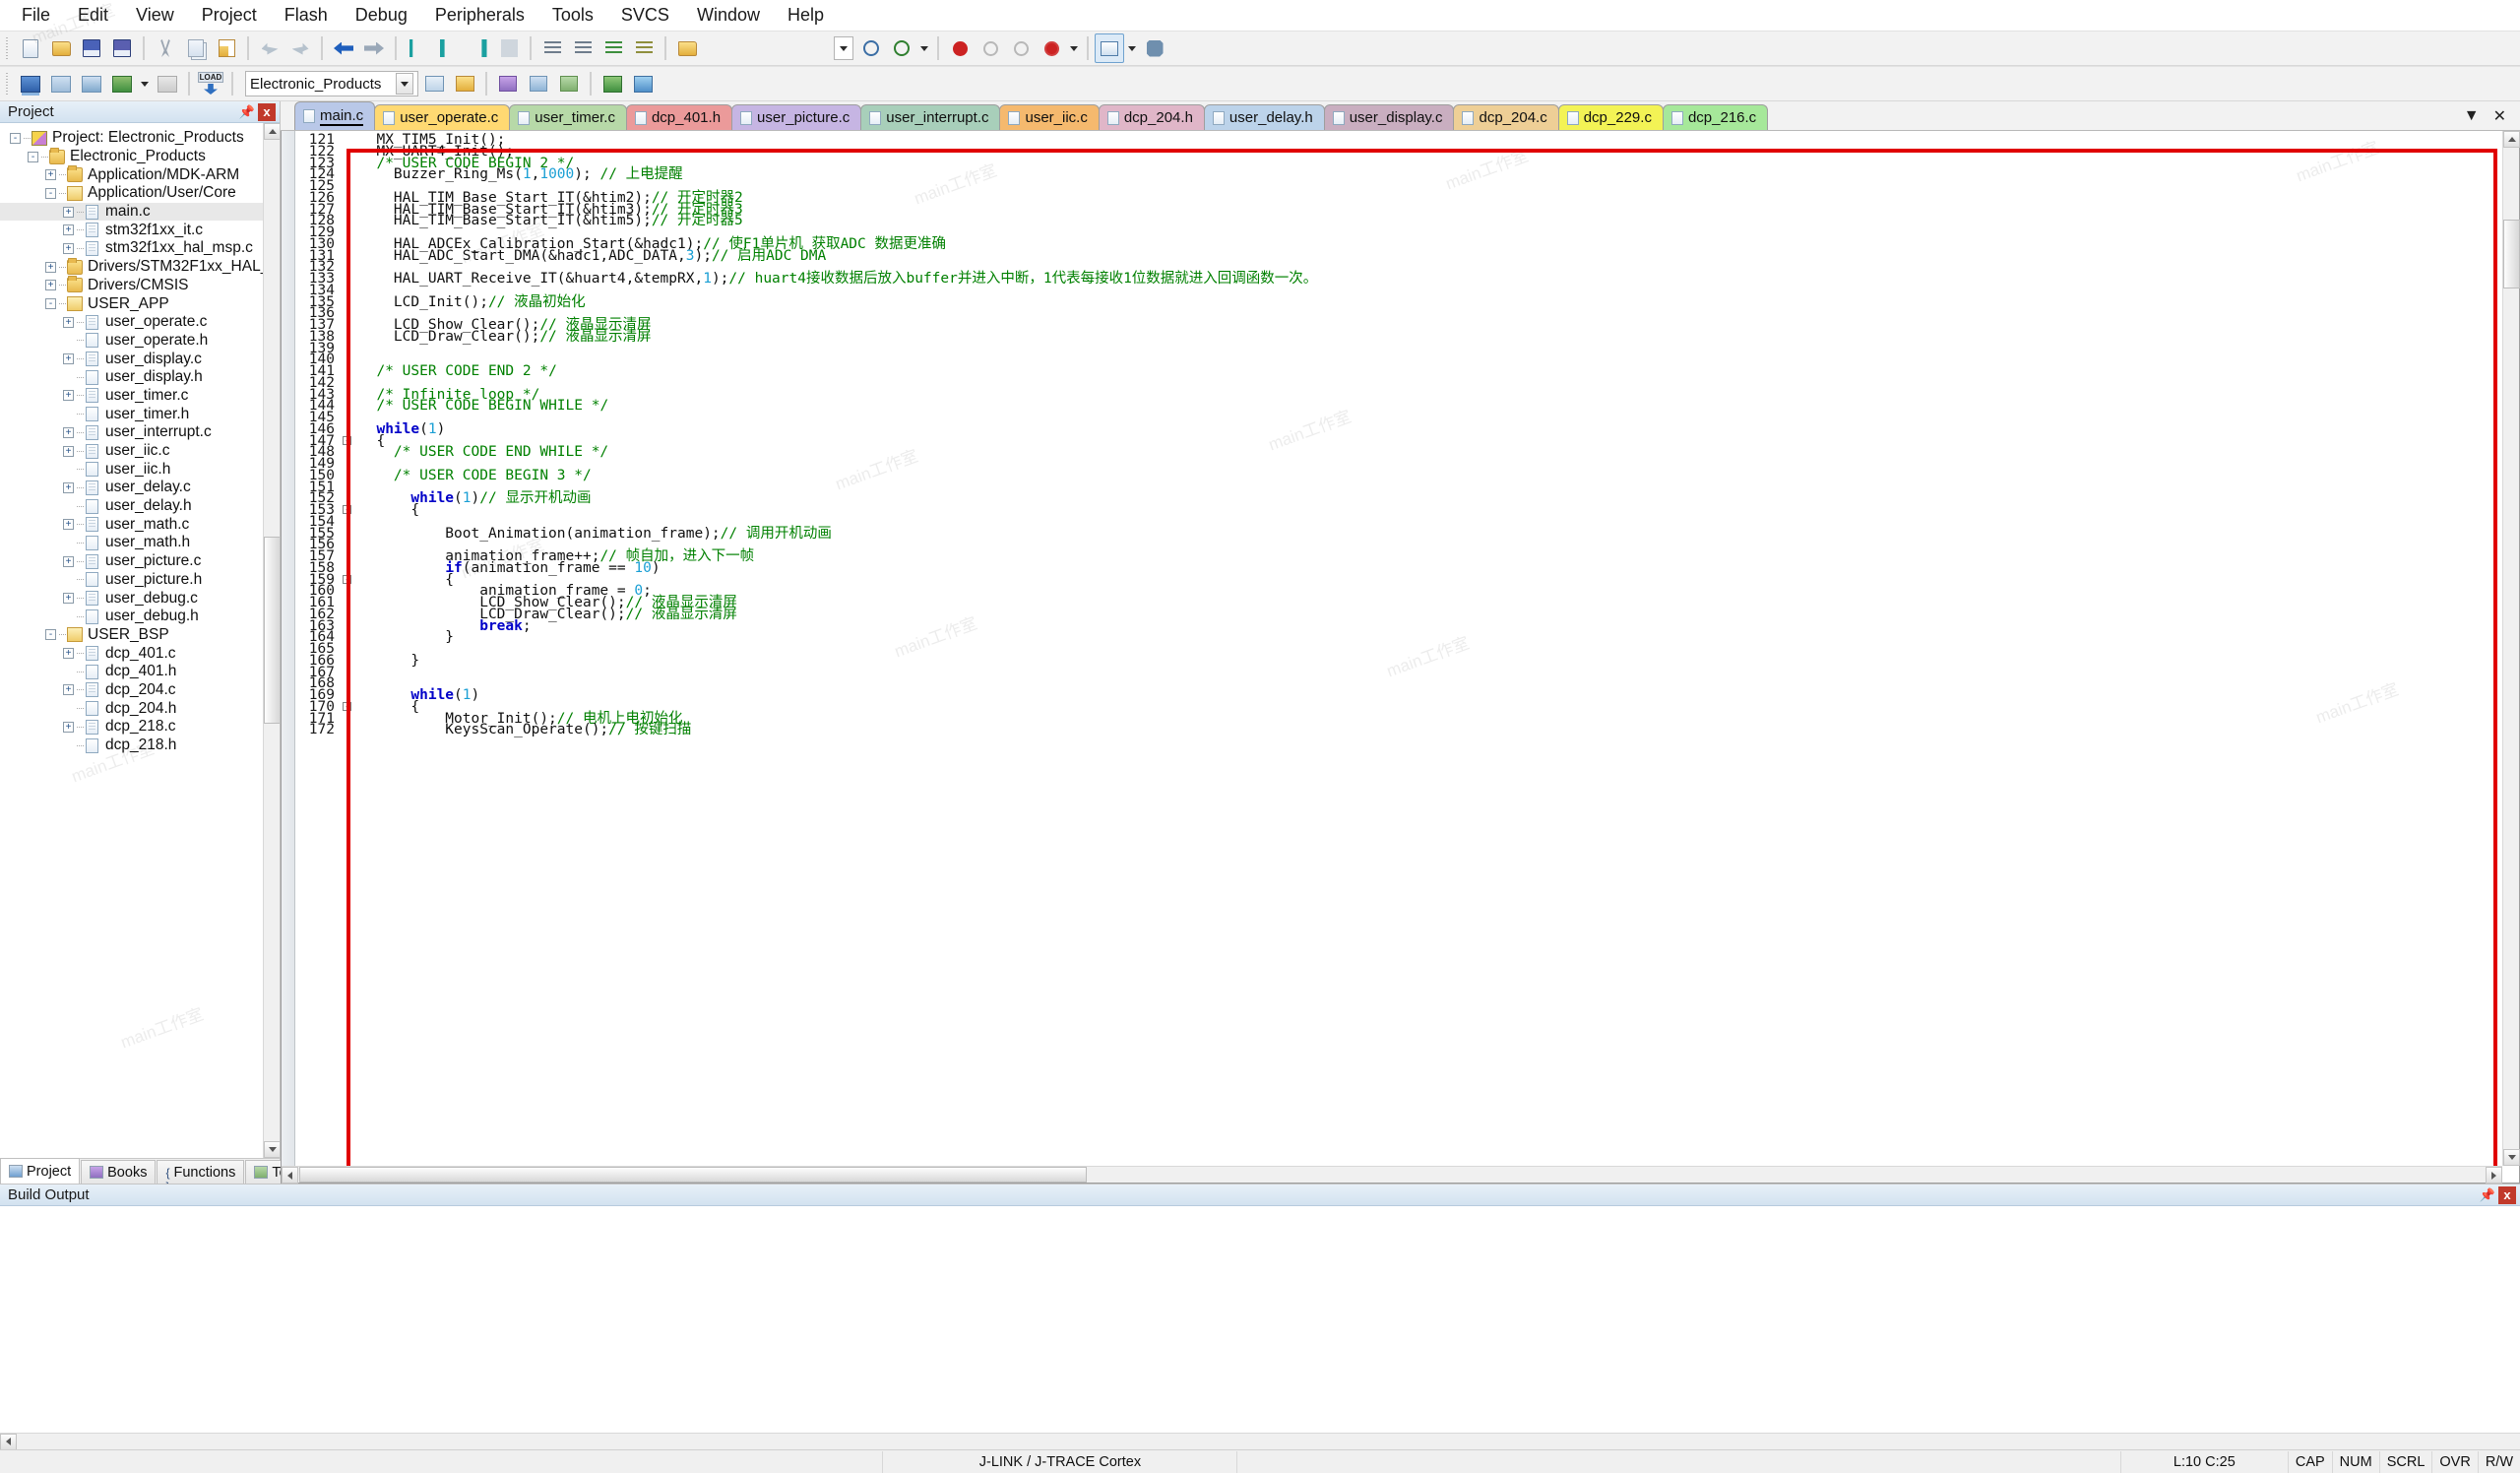 The image size is (2520, 1473). What do you see at coordinates (1506, 117) in the screenshot?
I see `editor-tab-dcp-204-c: dcp_204.c` at bounding box center [1506, 117].